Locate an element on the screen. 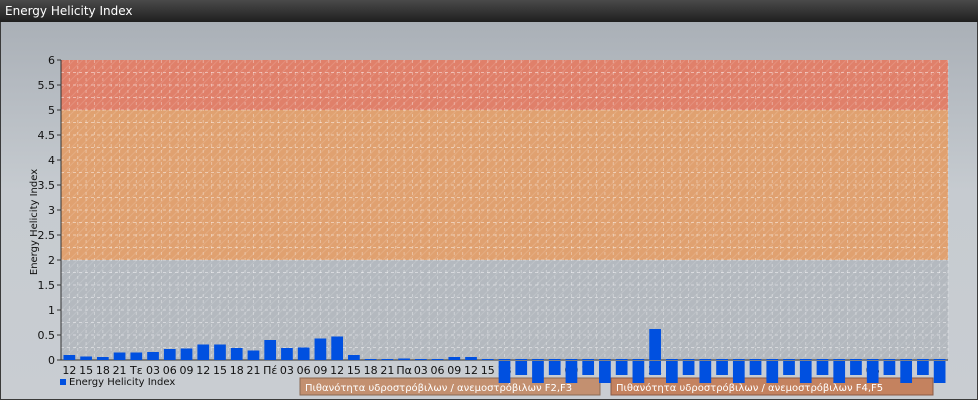 This screenshot has width=978, height=400. y-tick-label: 6 is located at coordinates (51, 60).